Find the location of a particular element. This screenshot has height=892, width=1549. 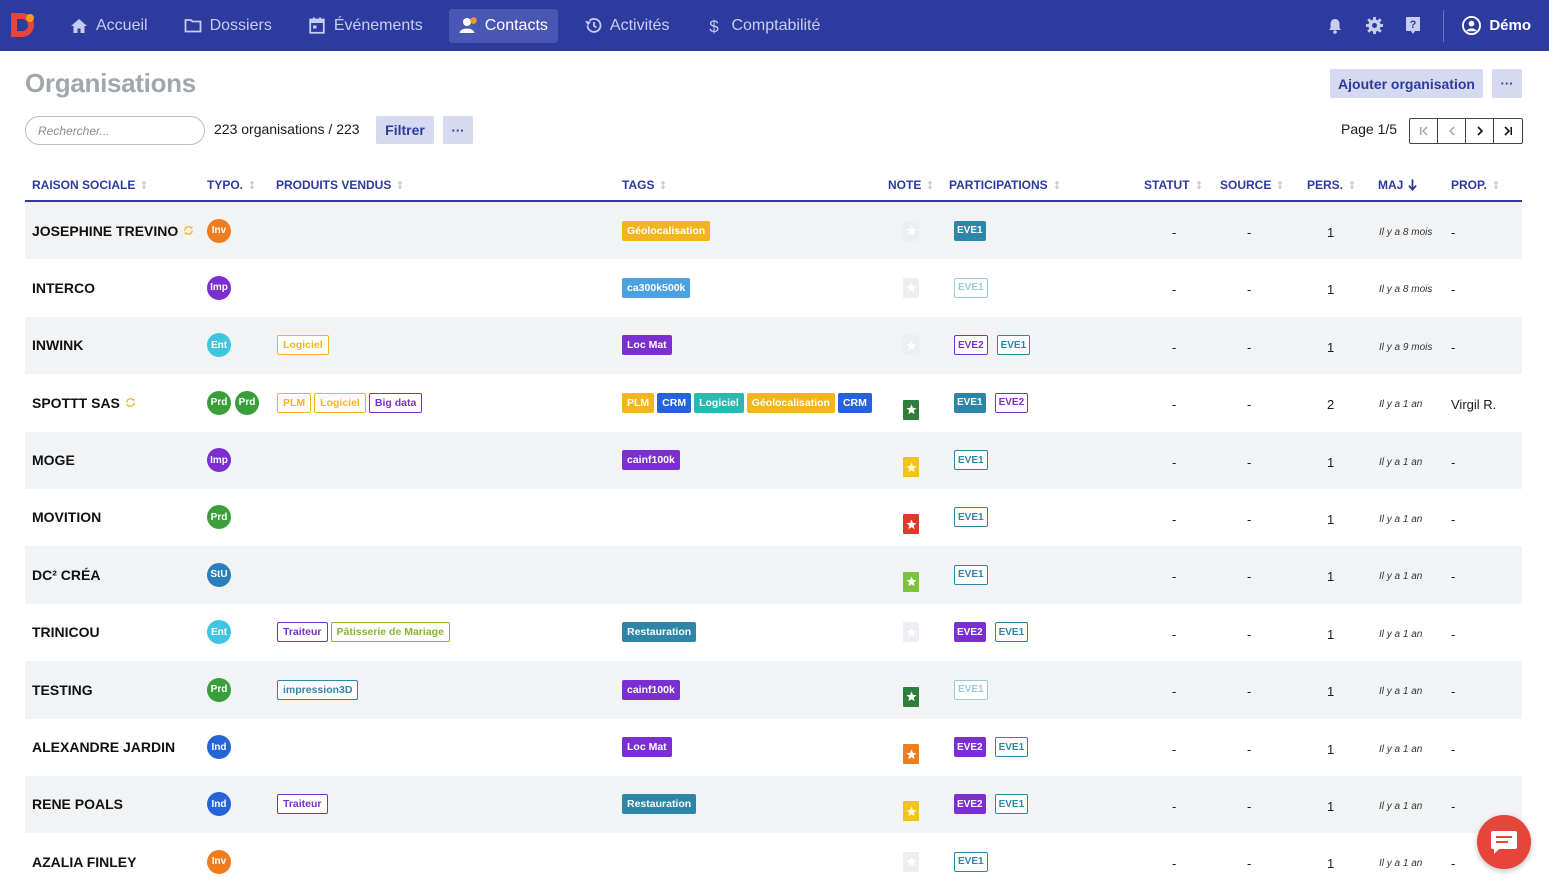

organisation-name: TESTING is located at coordinates (62, 690).